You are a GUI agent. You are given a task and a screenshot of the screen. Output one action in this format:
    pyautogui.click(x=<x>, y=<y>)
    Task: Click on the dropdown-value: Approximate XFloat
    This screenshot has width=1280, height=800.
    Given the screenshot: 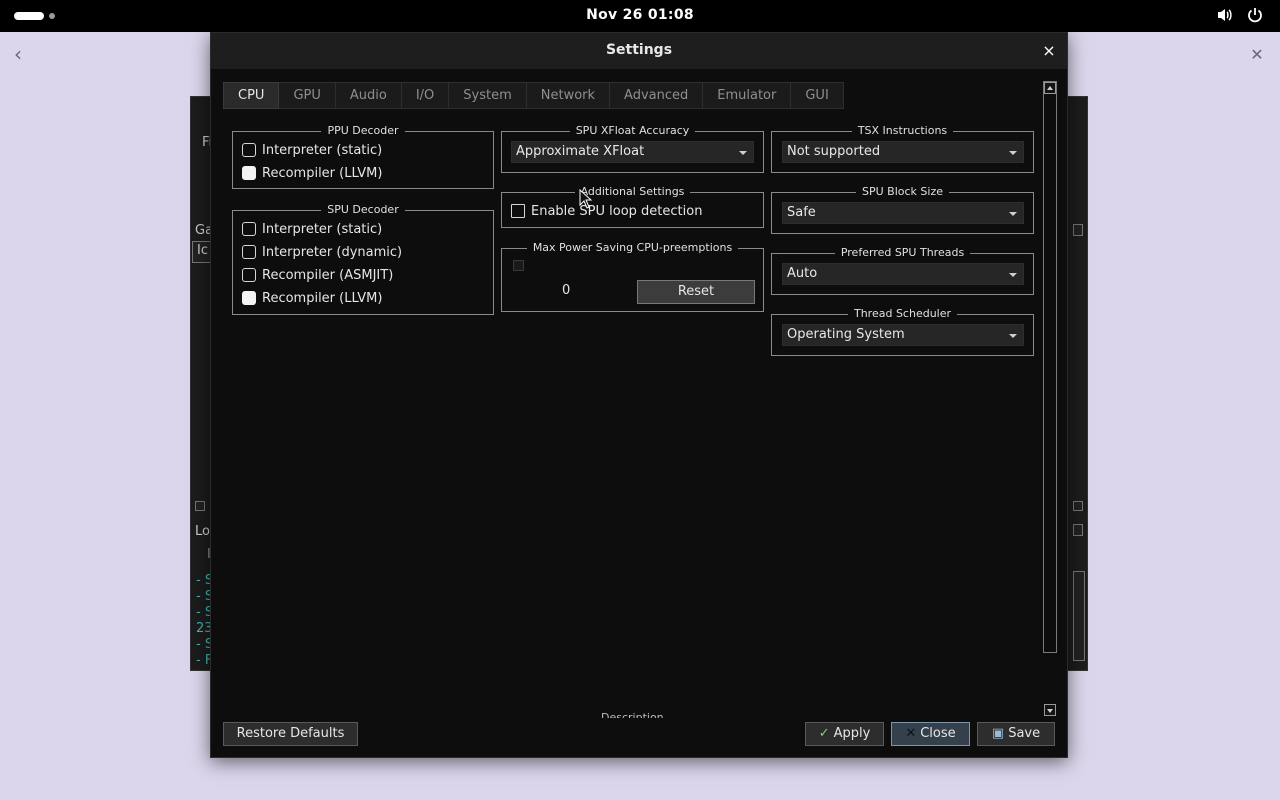 What is the action you would take?
    pyautogui.click(x=580, y=151)
    